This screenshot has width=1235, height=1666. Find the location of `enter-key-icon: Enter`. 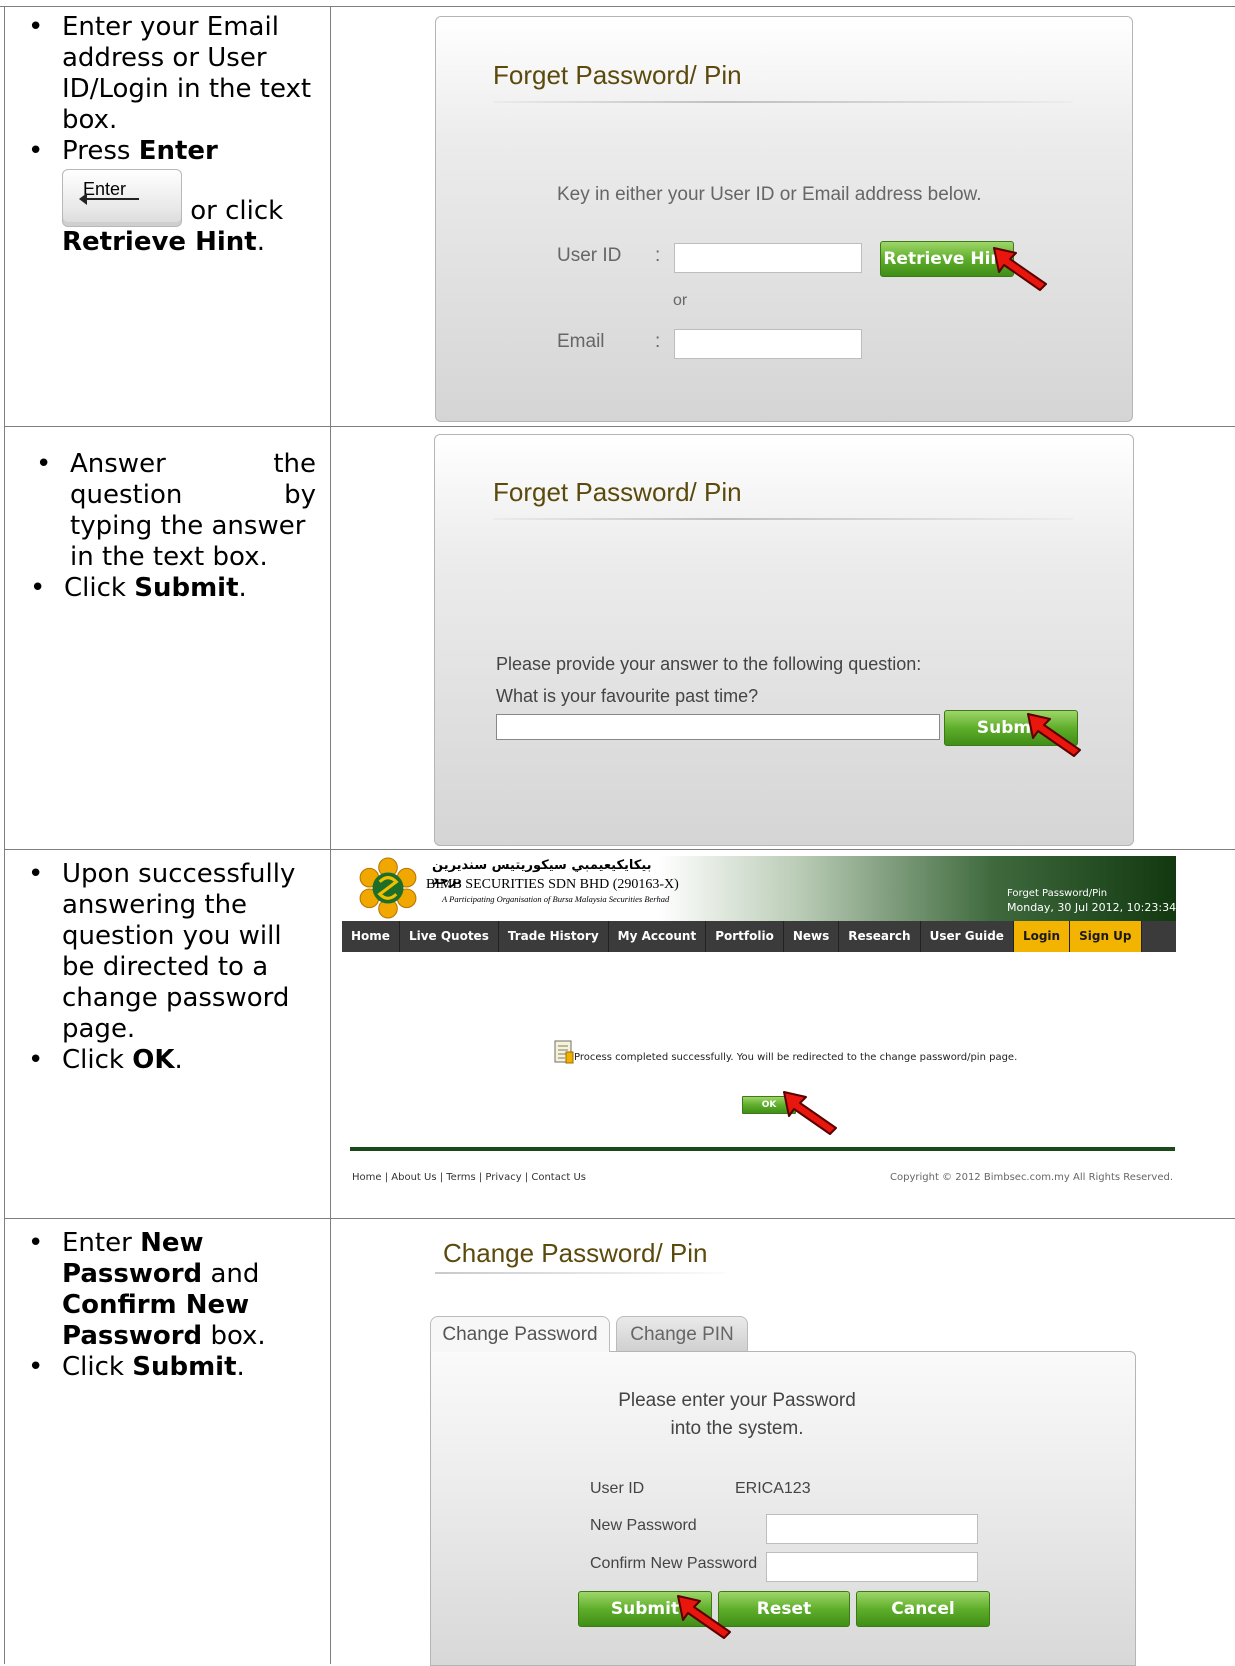

enter-key-icon: Enter is located at coordinates (122, 198).